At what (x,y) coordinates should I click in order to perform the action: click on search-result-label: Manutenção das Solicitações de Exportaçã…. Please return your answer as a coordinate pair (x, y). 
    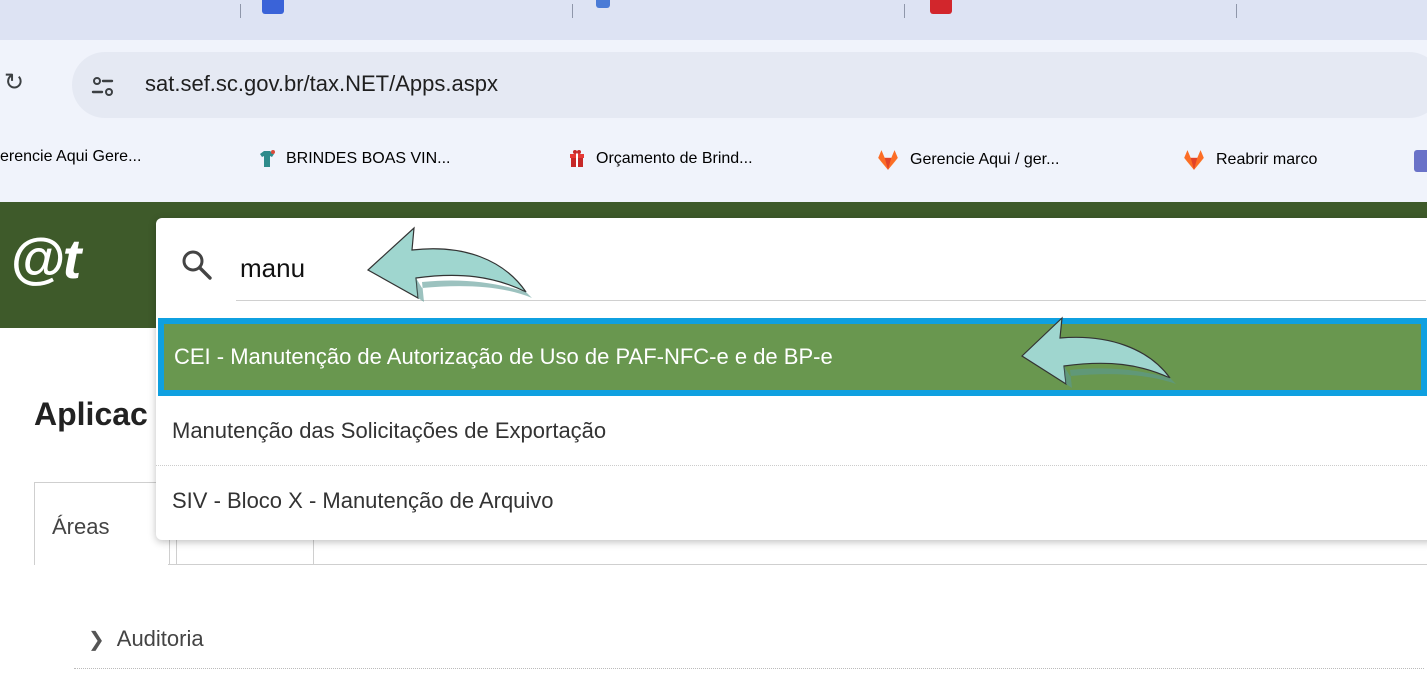
    Looking at the image, I should click on (389, 430).